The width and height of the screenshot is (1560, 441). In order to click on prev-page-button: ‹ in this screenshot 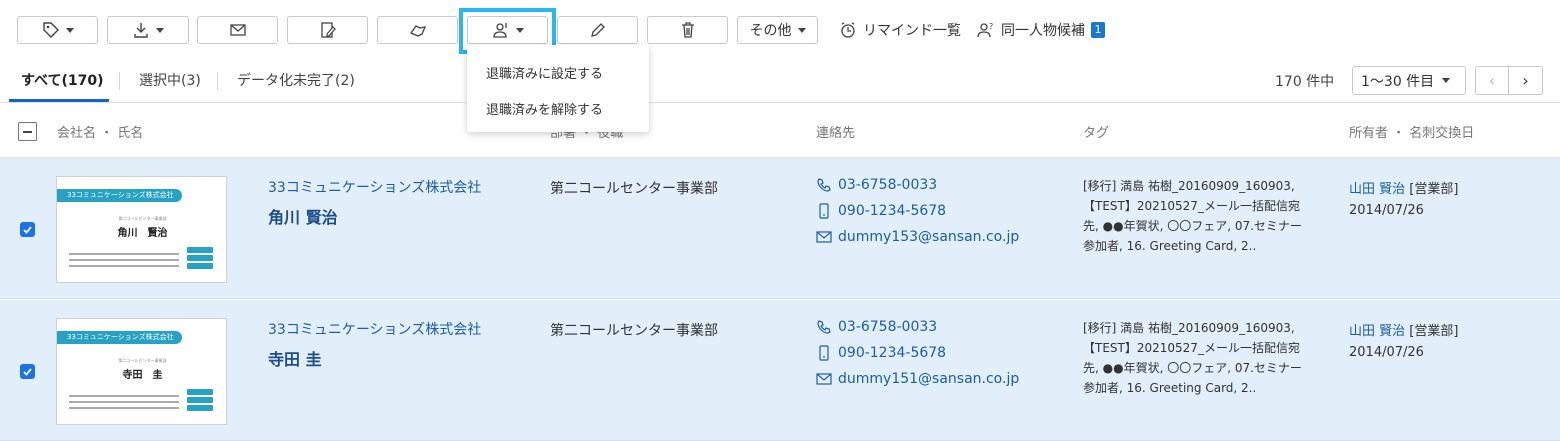, I will do `click(1492, 80)`.